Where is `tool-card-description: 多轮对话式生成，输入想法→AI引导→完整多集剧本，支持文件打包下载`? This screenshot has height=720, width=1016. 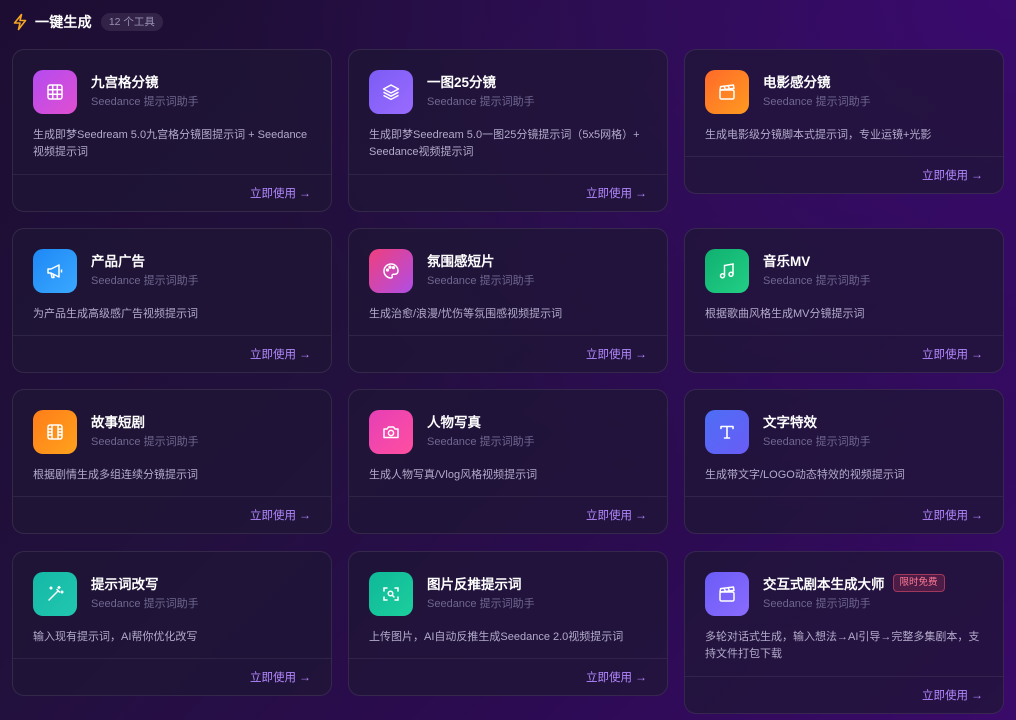
tool-card-description: 多轮对话式生成，输入想法→AI引导→完整多集剧本，支持文件打包下载 is located at coordinates (842, 645).